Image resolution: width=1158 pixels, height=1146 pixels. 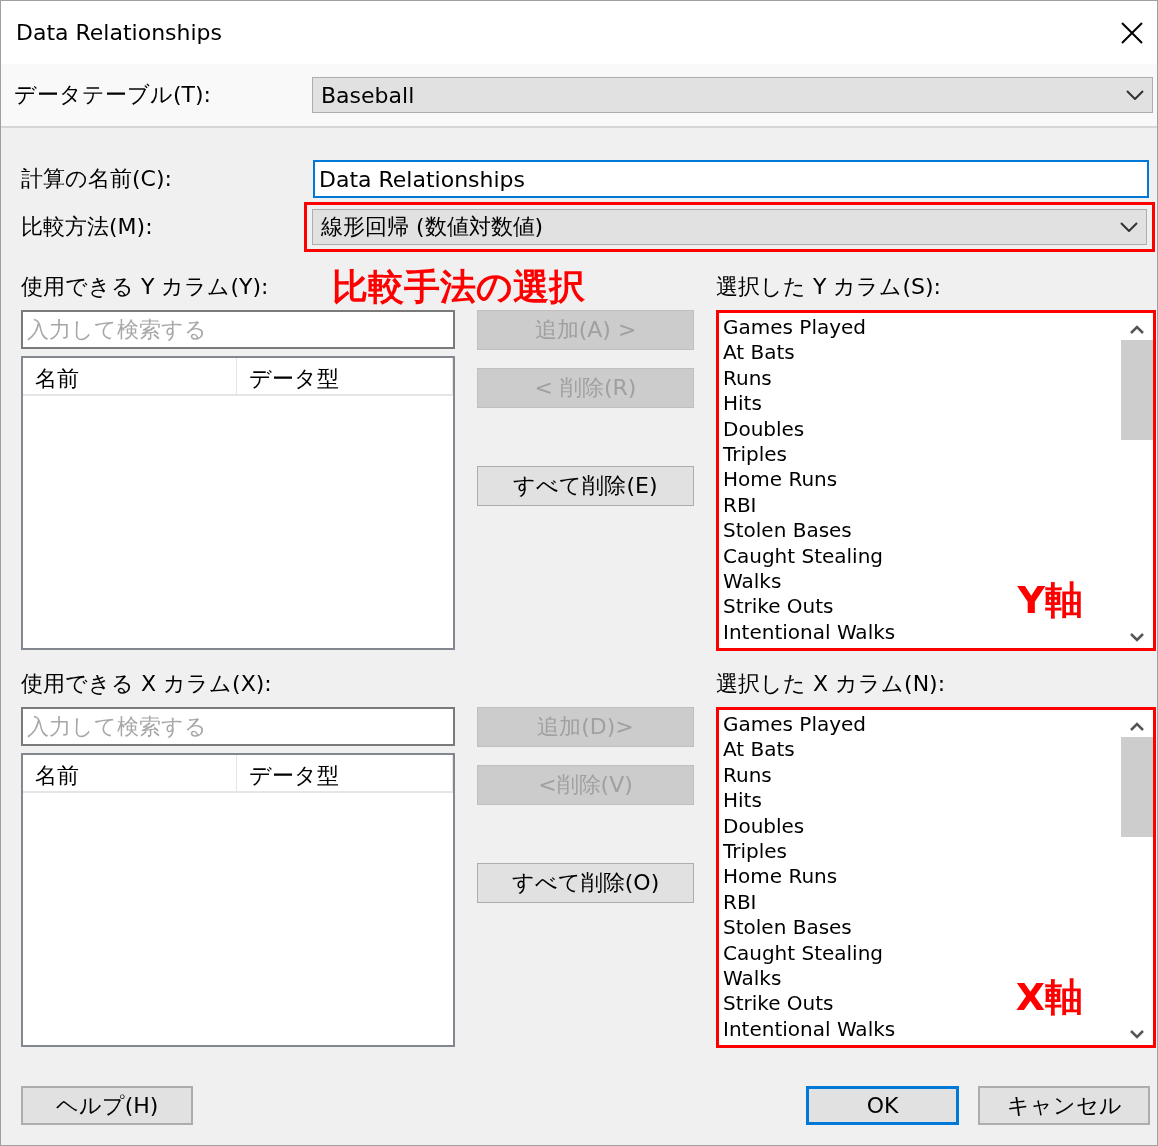 What do you see at coordinates (458, 286) in the screenshot?
I see `annotation-text: 比較手法の選択` at bounding box center [458, 286].